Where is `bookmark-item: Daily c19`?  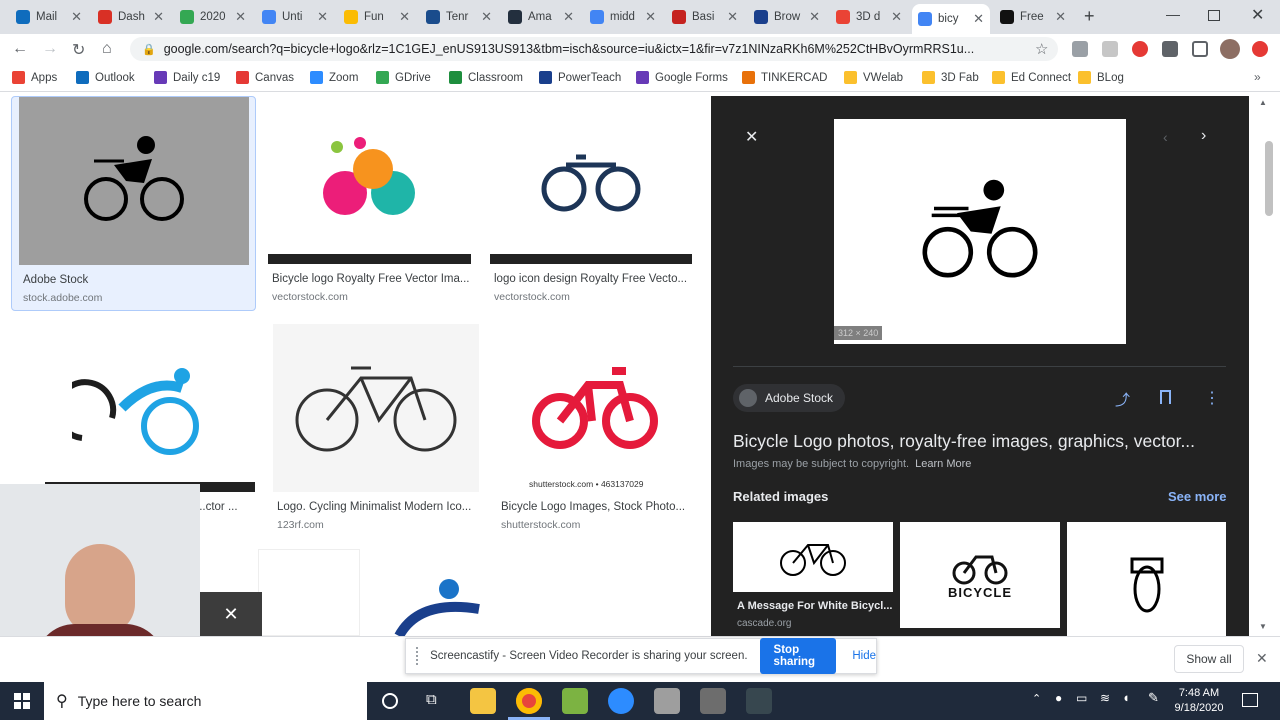
bookmark-item: Daily c19 is located at coordinates (187, 77).